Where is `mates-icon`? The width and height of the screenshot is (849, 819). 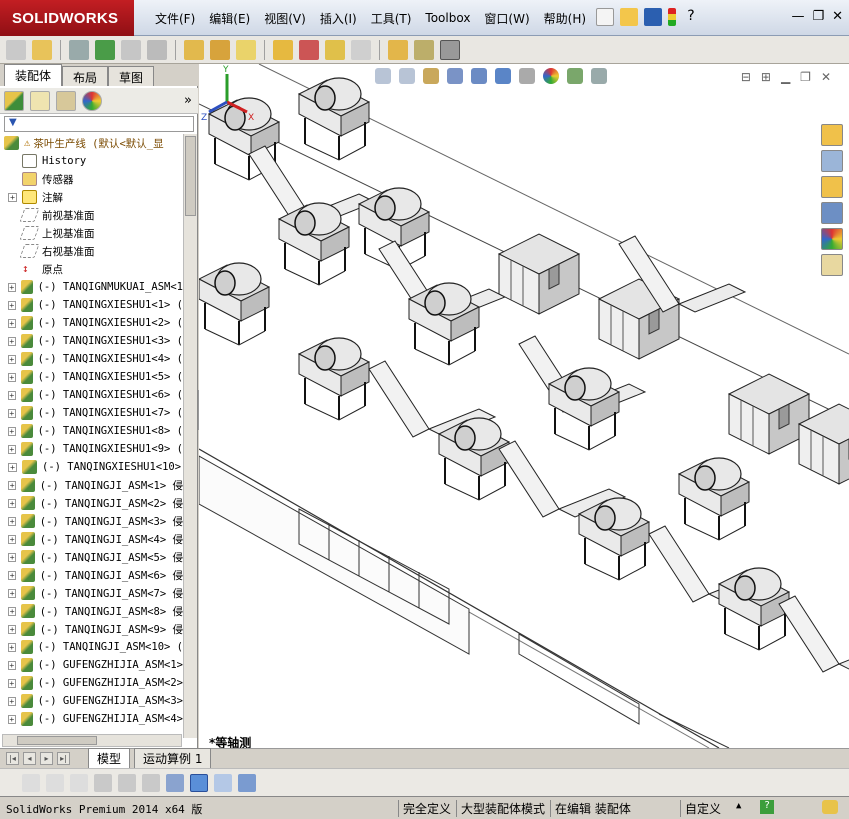 mates-icon is located at coordinates (79, 782).